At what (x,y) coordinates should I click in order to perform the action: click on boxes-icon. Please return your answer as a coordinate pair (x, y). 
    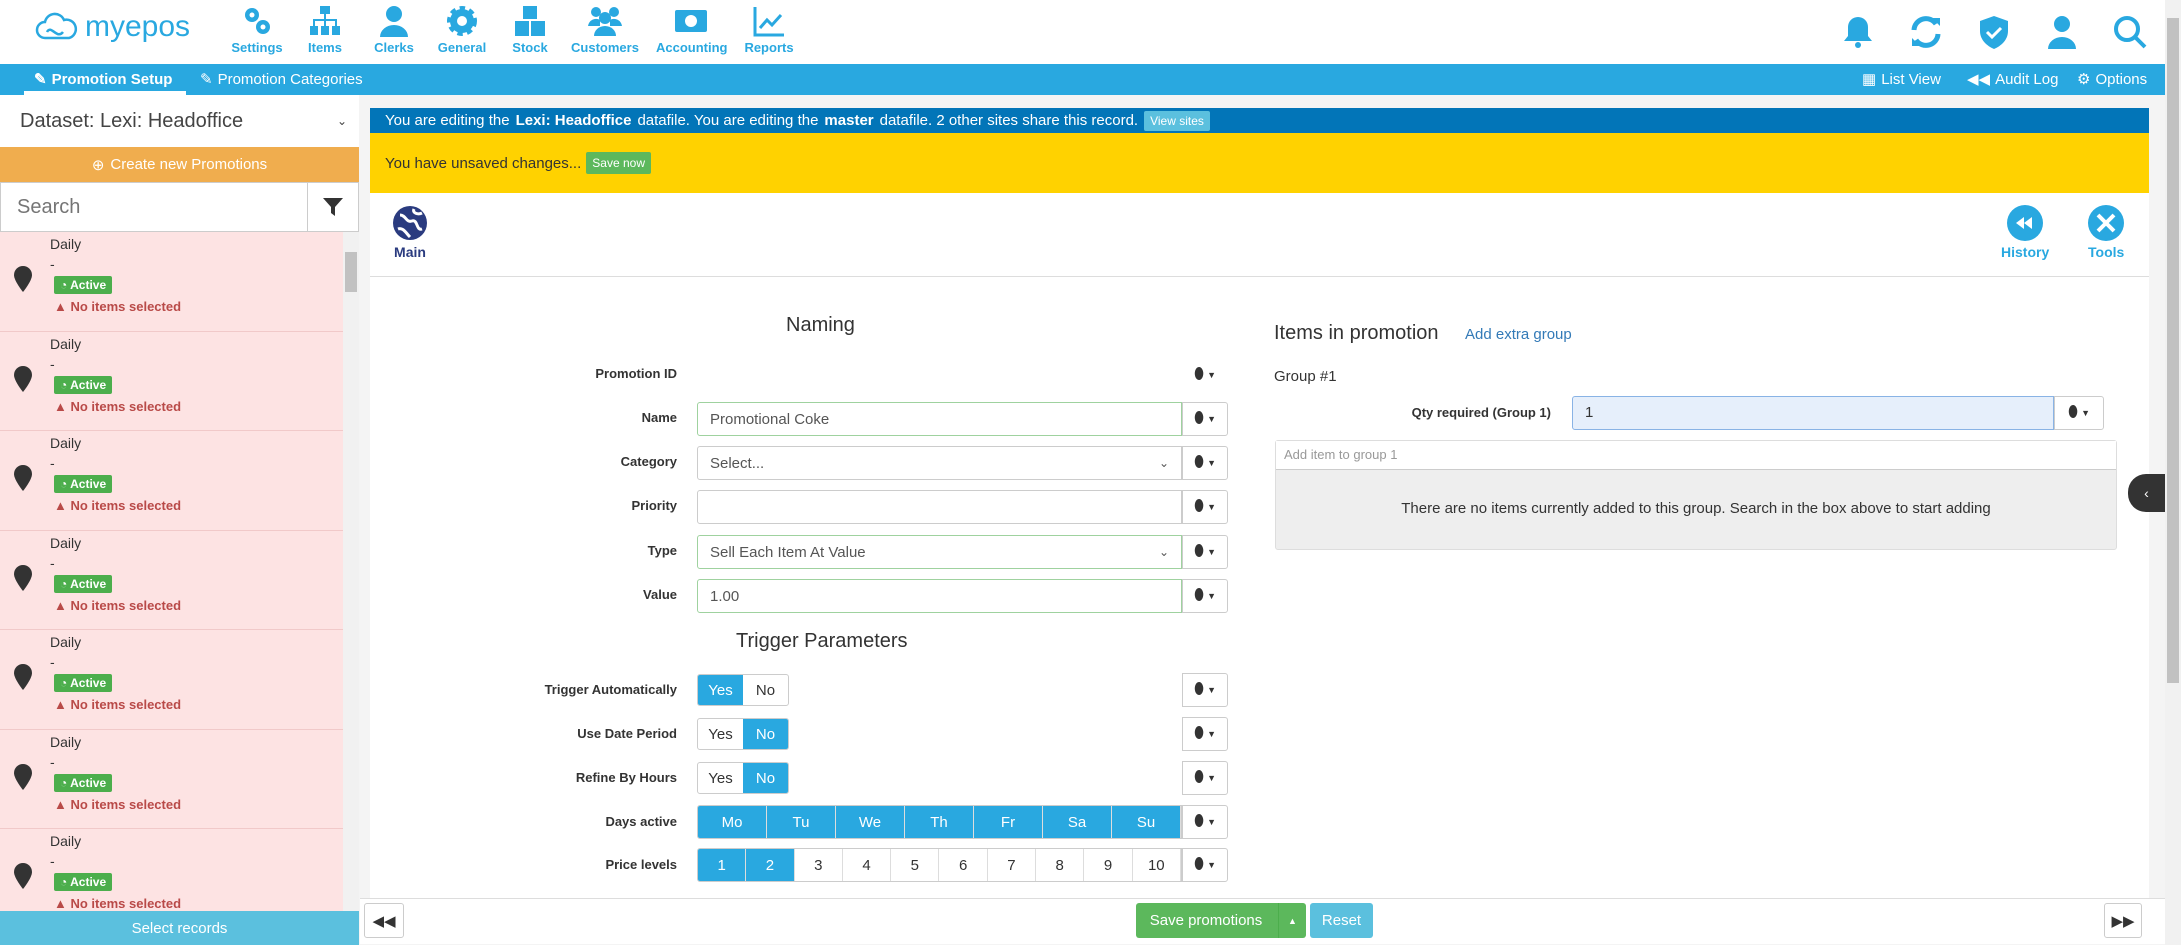
    Looking at the image, I should click on (530, 21).